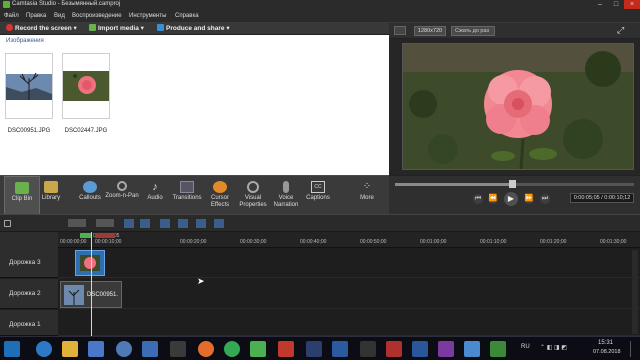 The image size is (640, 360). What do you see at coordinates (525, 347) in the screenshot?
I see `language-indicator: RU` at bounding box center [525, 347].